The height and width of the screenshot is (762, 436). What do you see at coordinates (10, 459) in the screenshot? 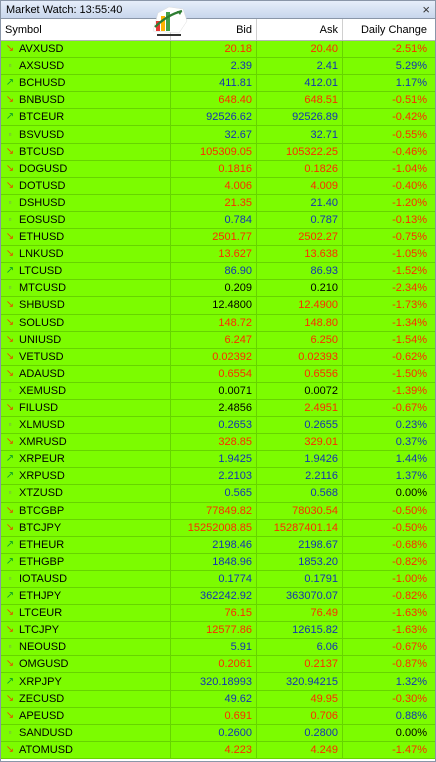
I see `arrow-up-icon: ↗` at bounding box center [10, 459].